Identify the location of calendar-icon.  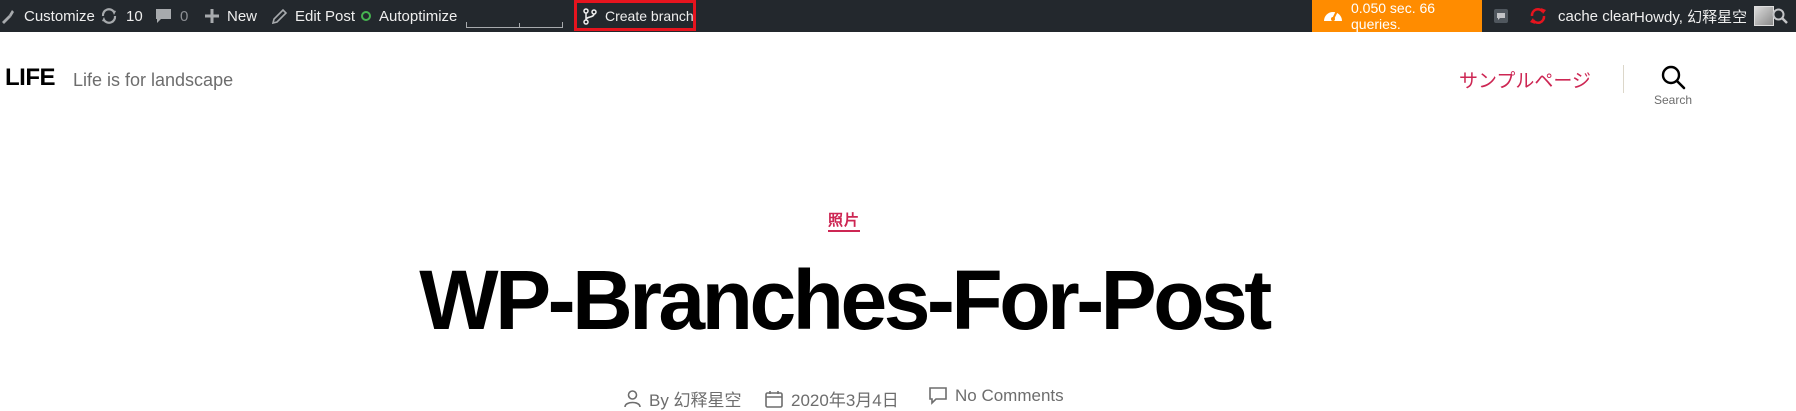
(778, 399).